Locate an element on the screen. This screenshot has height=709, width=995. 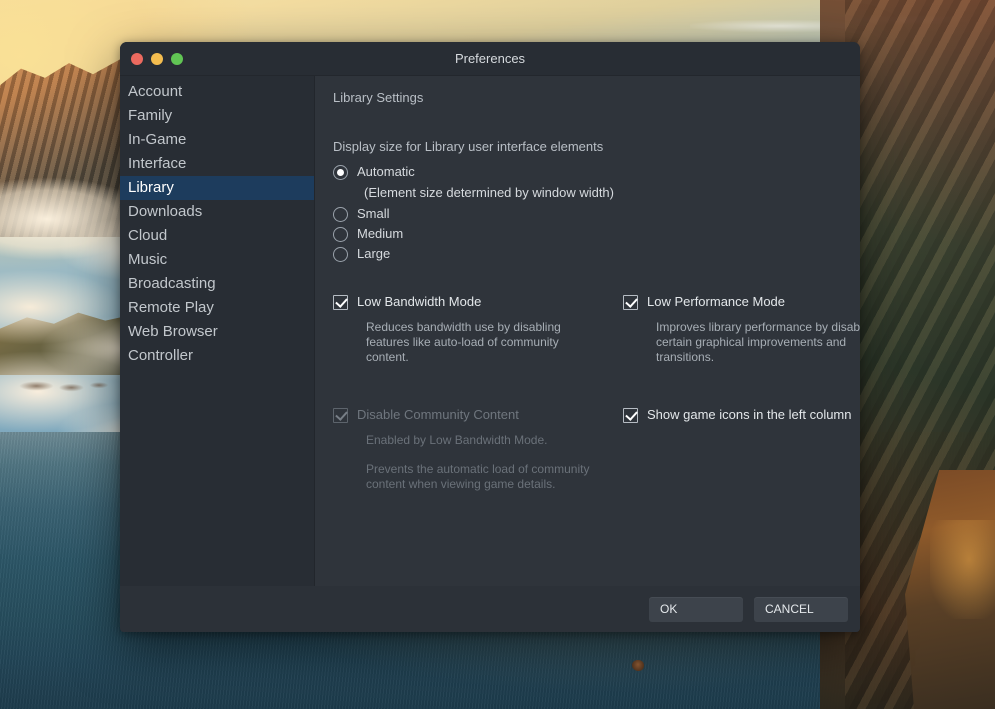
radio-large-label: Large is located at coordinates (374, 253).